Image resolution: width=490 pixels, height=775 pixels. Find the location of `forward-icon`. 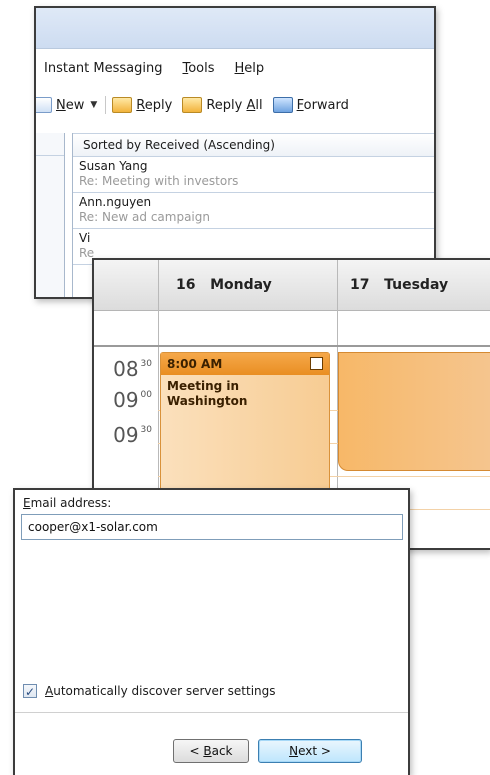

forward-icon is located at coordinates (282, 105).